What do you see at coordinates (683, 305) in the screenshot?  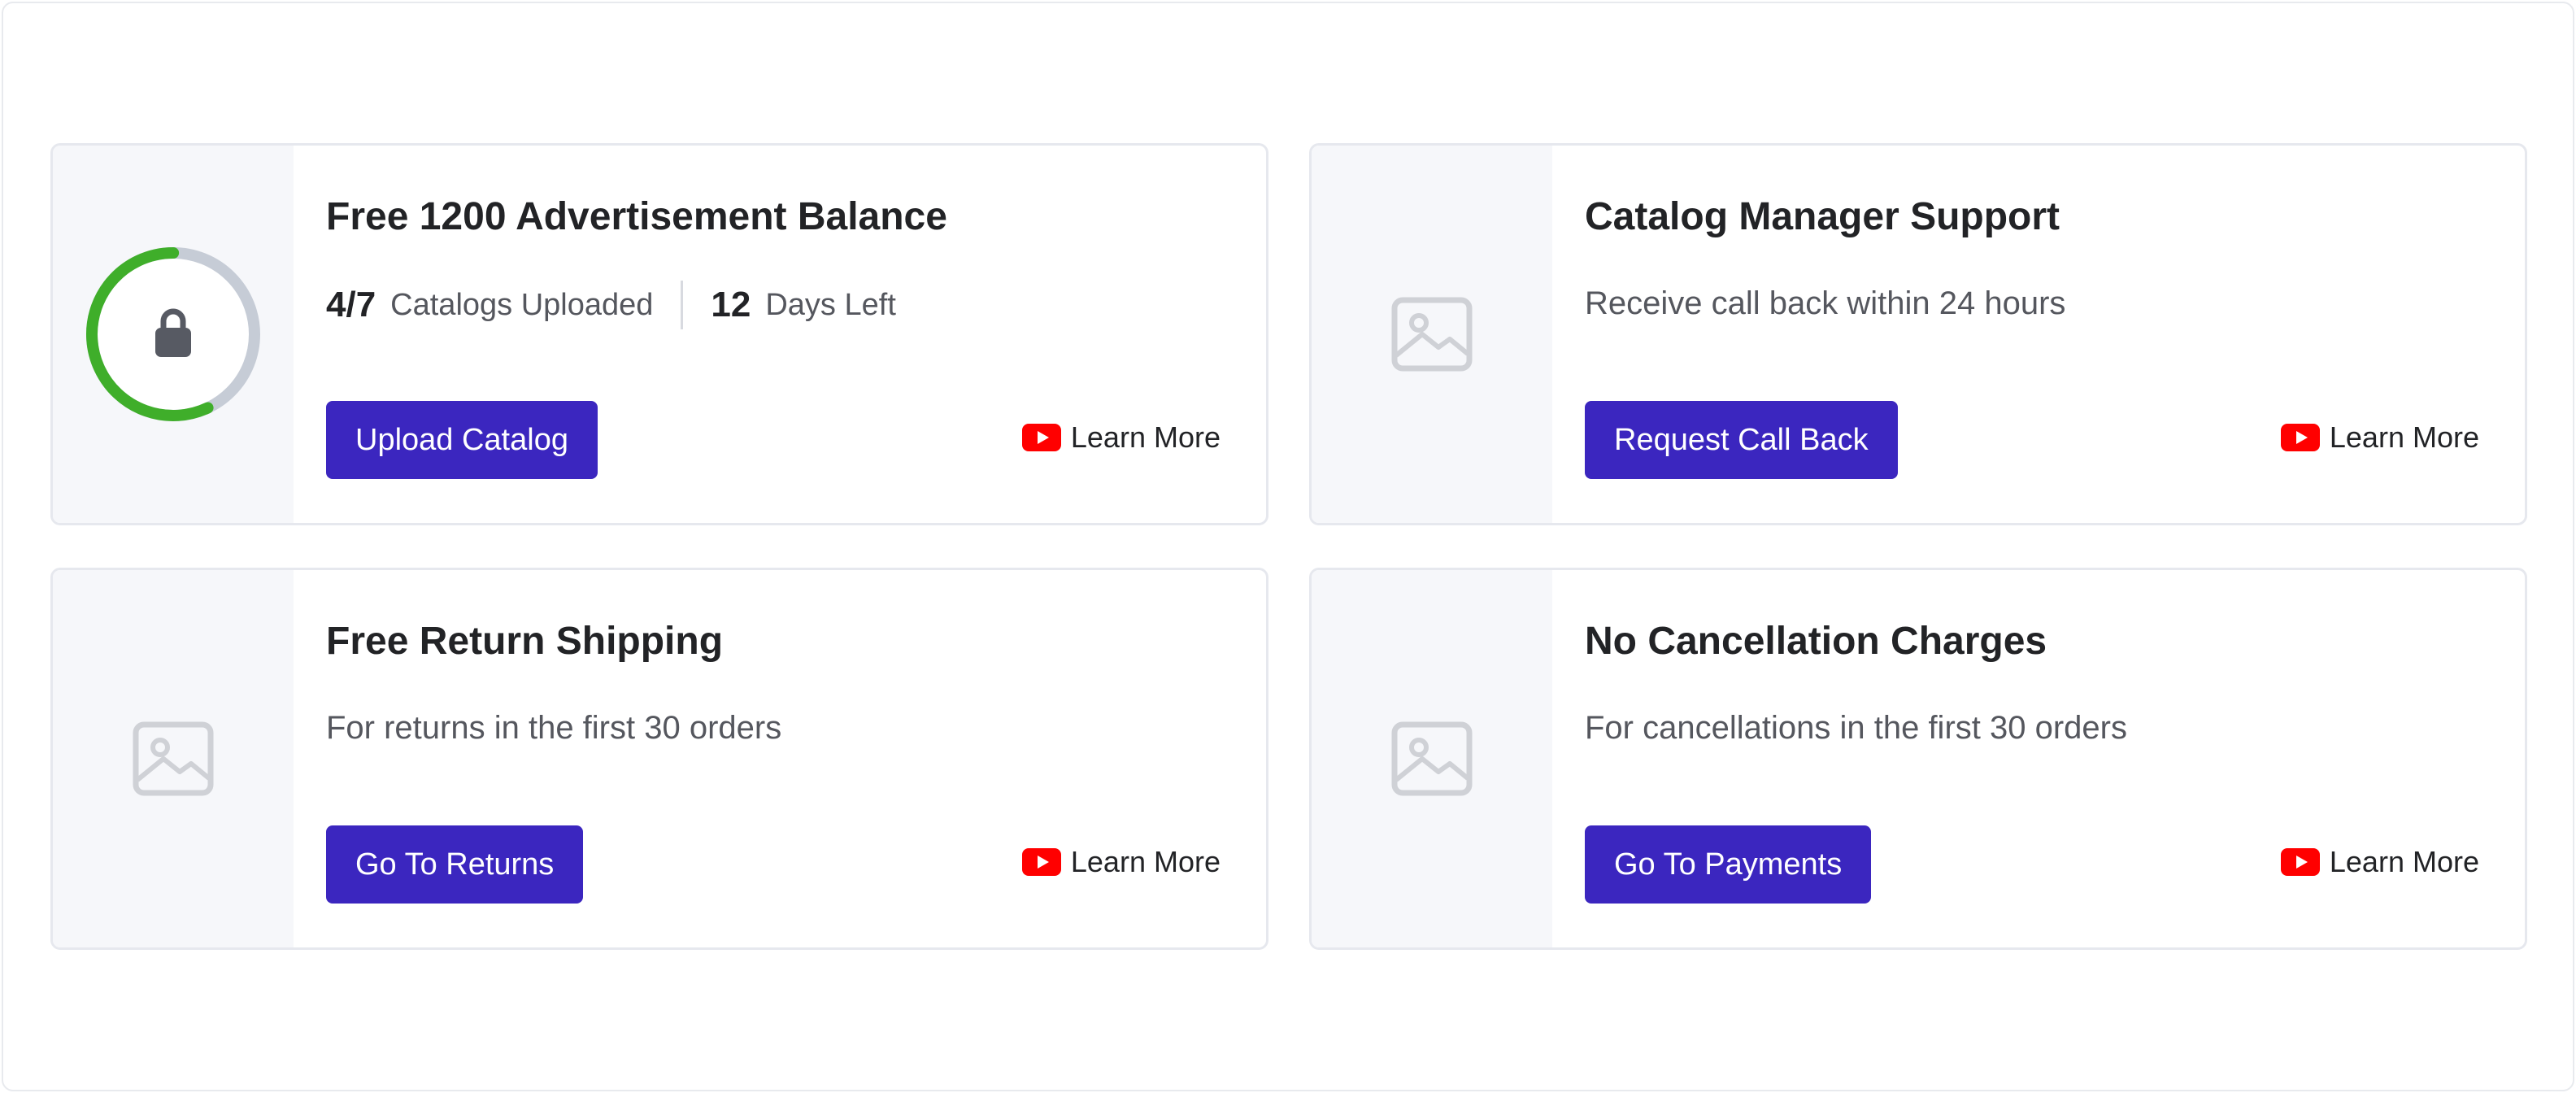 I see `stats-divider` at bounding box center [683, 305].